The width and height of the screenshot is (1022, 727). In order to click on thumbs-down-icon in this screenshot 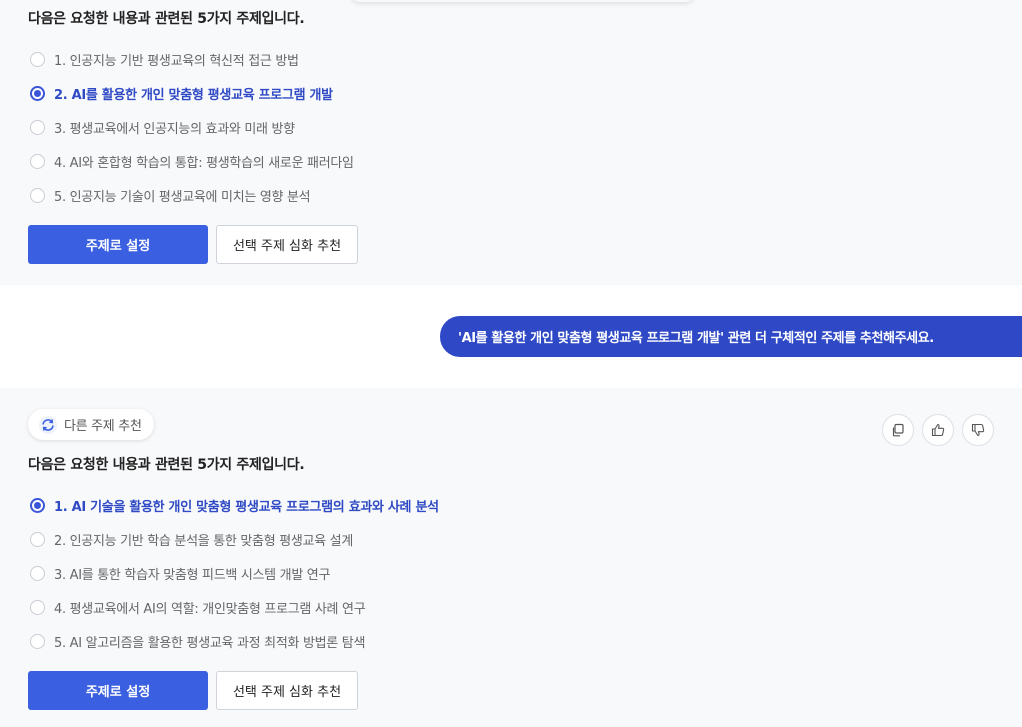, I will do `click(978, 430)`.